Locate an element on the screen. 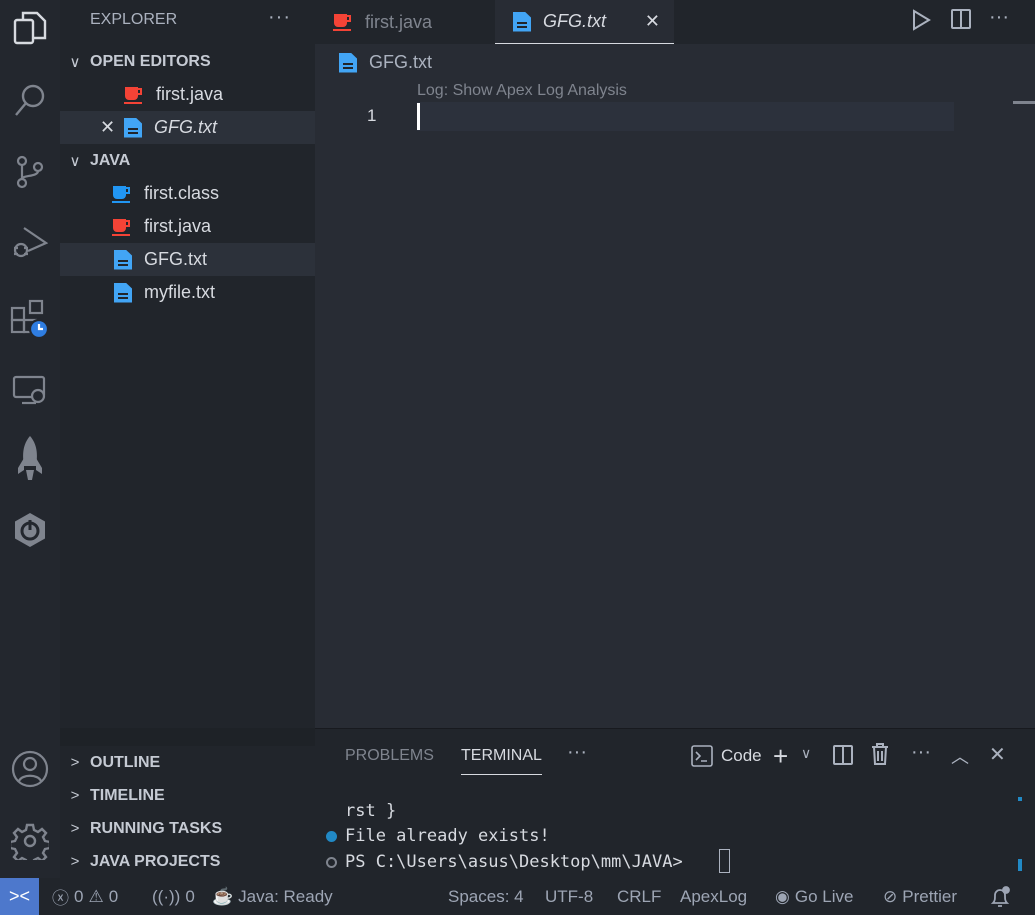 The height and width of the screenshot is (915, 1035). java-status: ☕ Java: Ready is located at coordinates (272, 896).